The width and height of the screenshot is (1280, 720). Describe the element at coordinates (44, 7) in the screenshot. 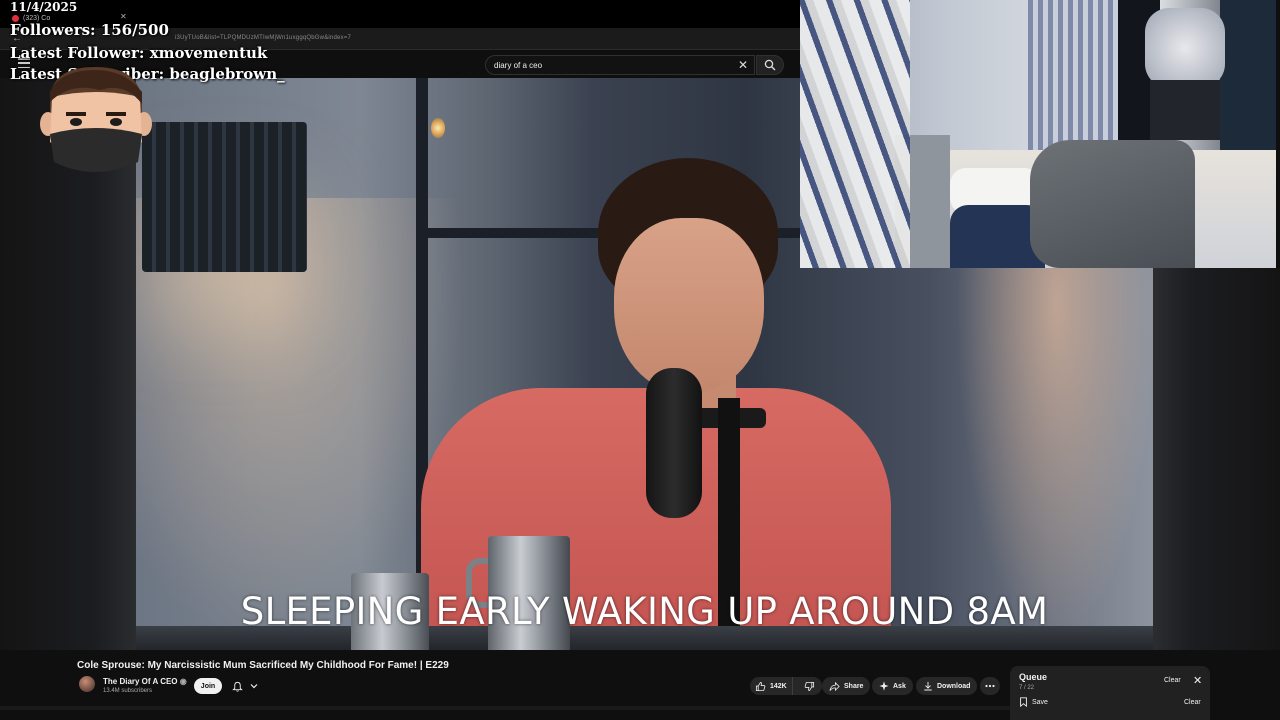

I see `stream-date: 11/4/2025` at that location.